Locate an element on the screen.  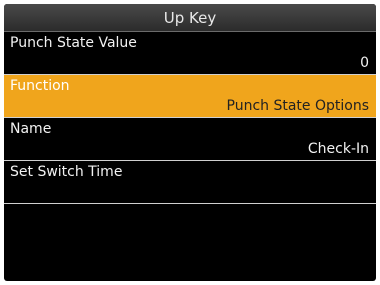
menu-item-label: Function is located at coordinates (40, 86).